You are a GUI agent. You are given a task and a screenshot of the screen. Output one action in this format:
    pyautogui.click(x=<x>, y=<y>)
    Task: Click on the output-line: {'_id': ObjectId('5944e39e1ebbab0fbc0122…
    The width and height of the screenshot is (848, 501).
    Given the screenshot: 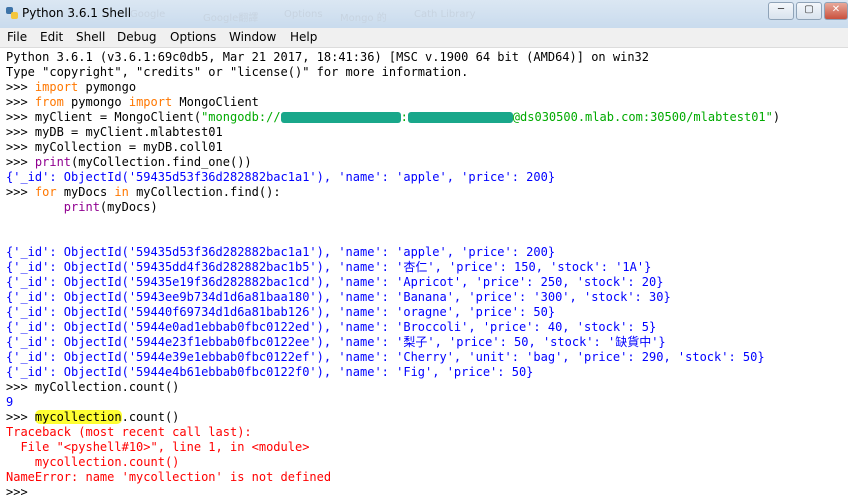 What is the action you would take?
    pyautogui.click(x=385, y=357)
    